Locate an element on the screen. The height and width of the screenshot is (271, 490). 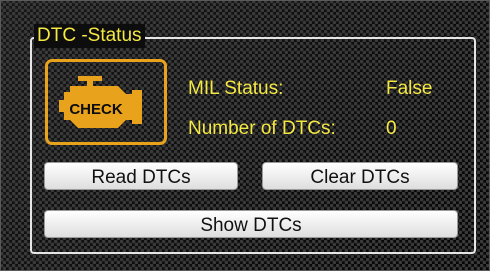
mil-status-label: MIL Status: is located at coordinates (236, 88).